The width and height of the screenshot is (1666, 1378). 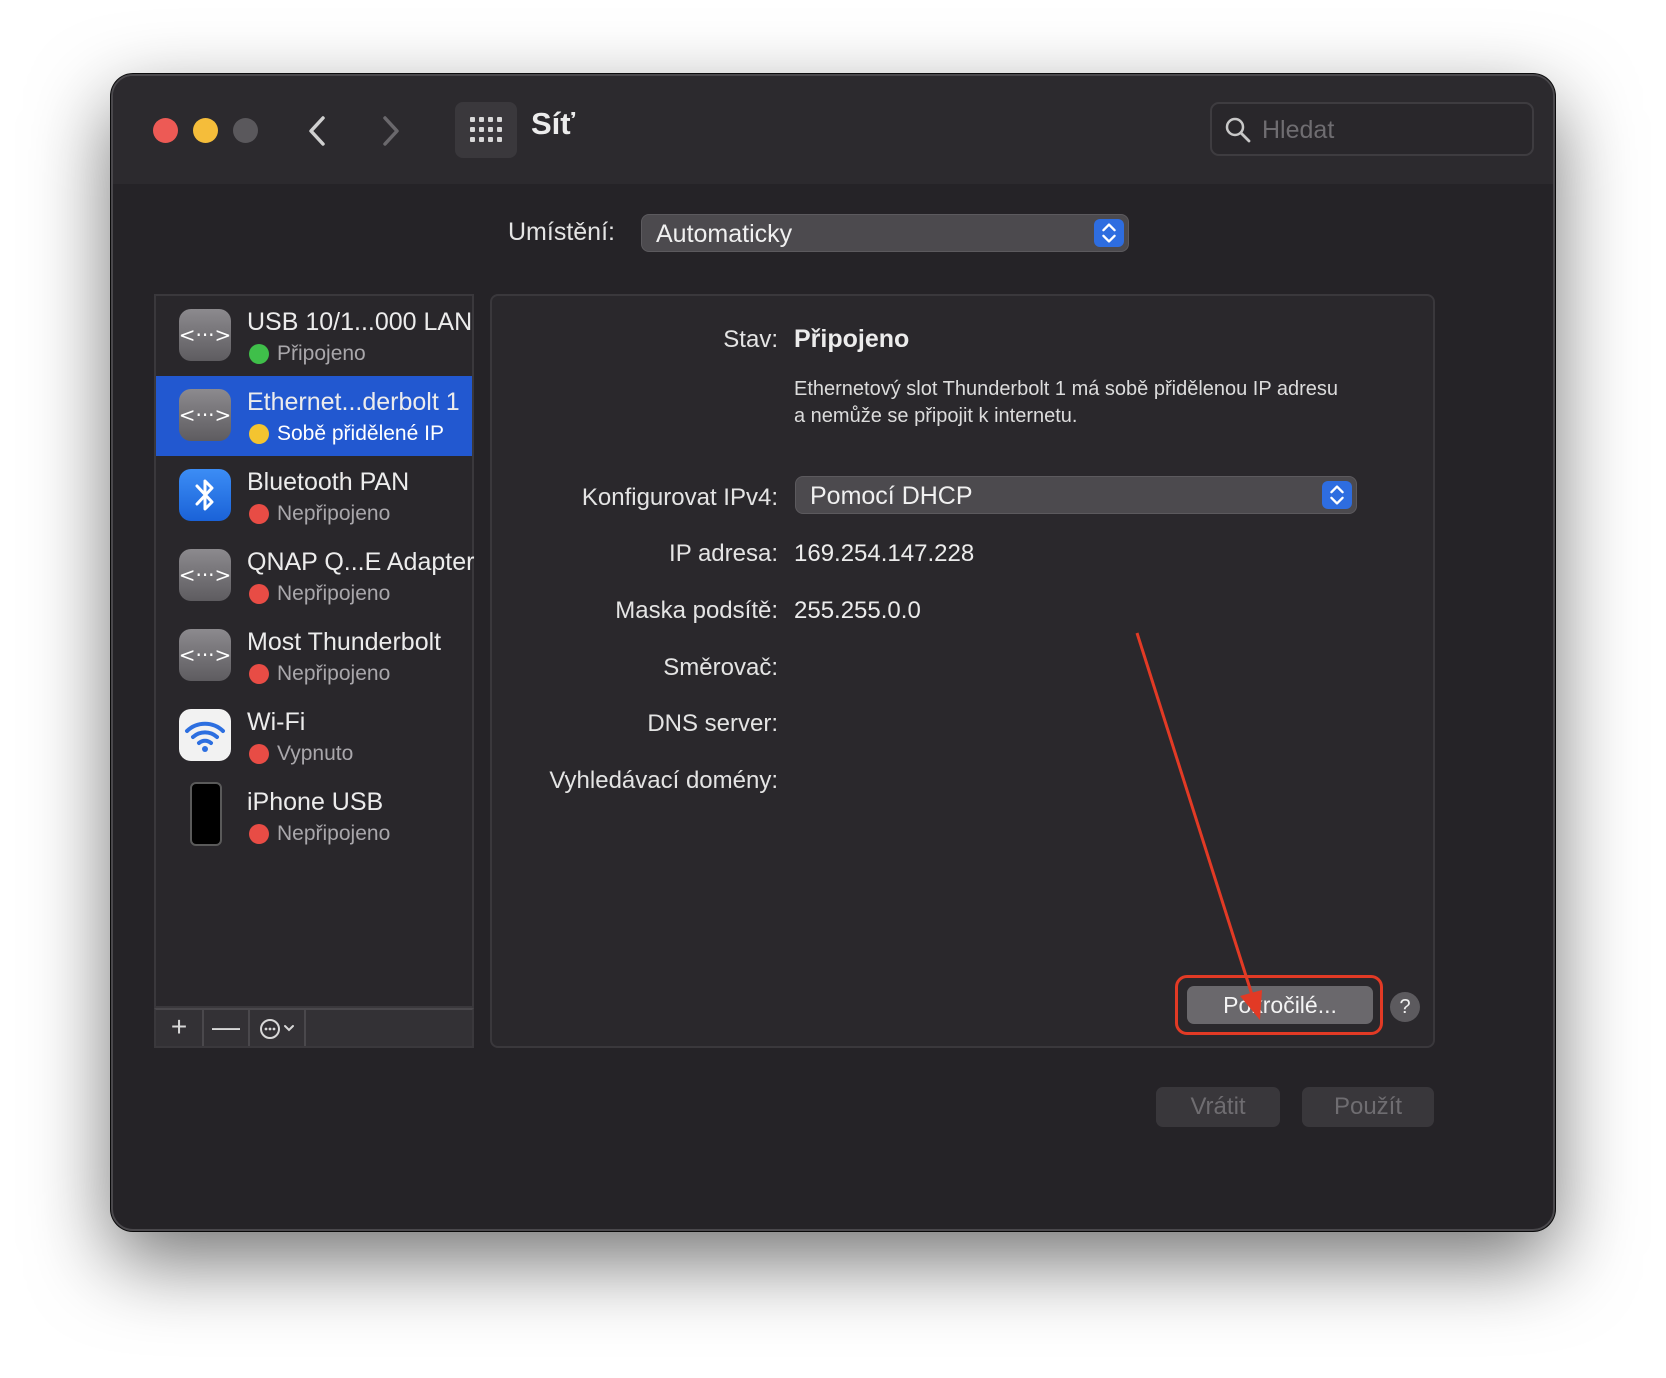 I want to click on service-name: iPhone USB, so click(x=315, y=802).